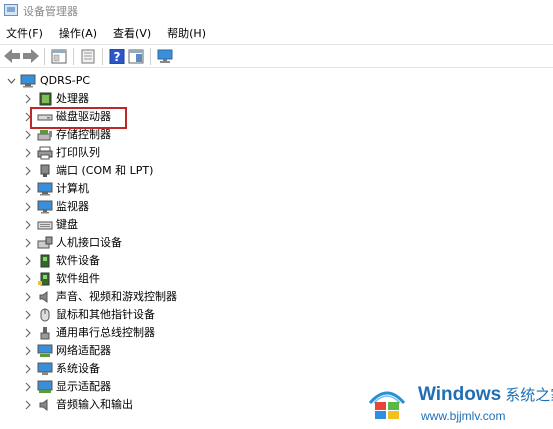 This screenshot has height=429, width=553. I want to click on help-icon: ?, so click(117, 56).